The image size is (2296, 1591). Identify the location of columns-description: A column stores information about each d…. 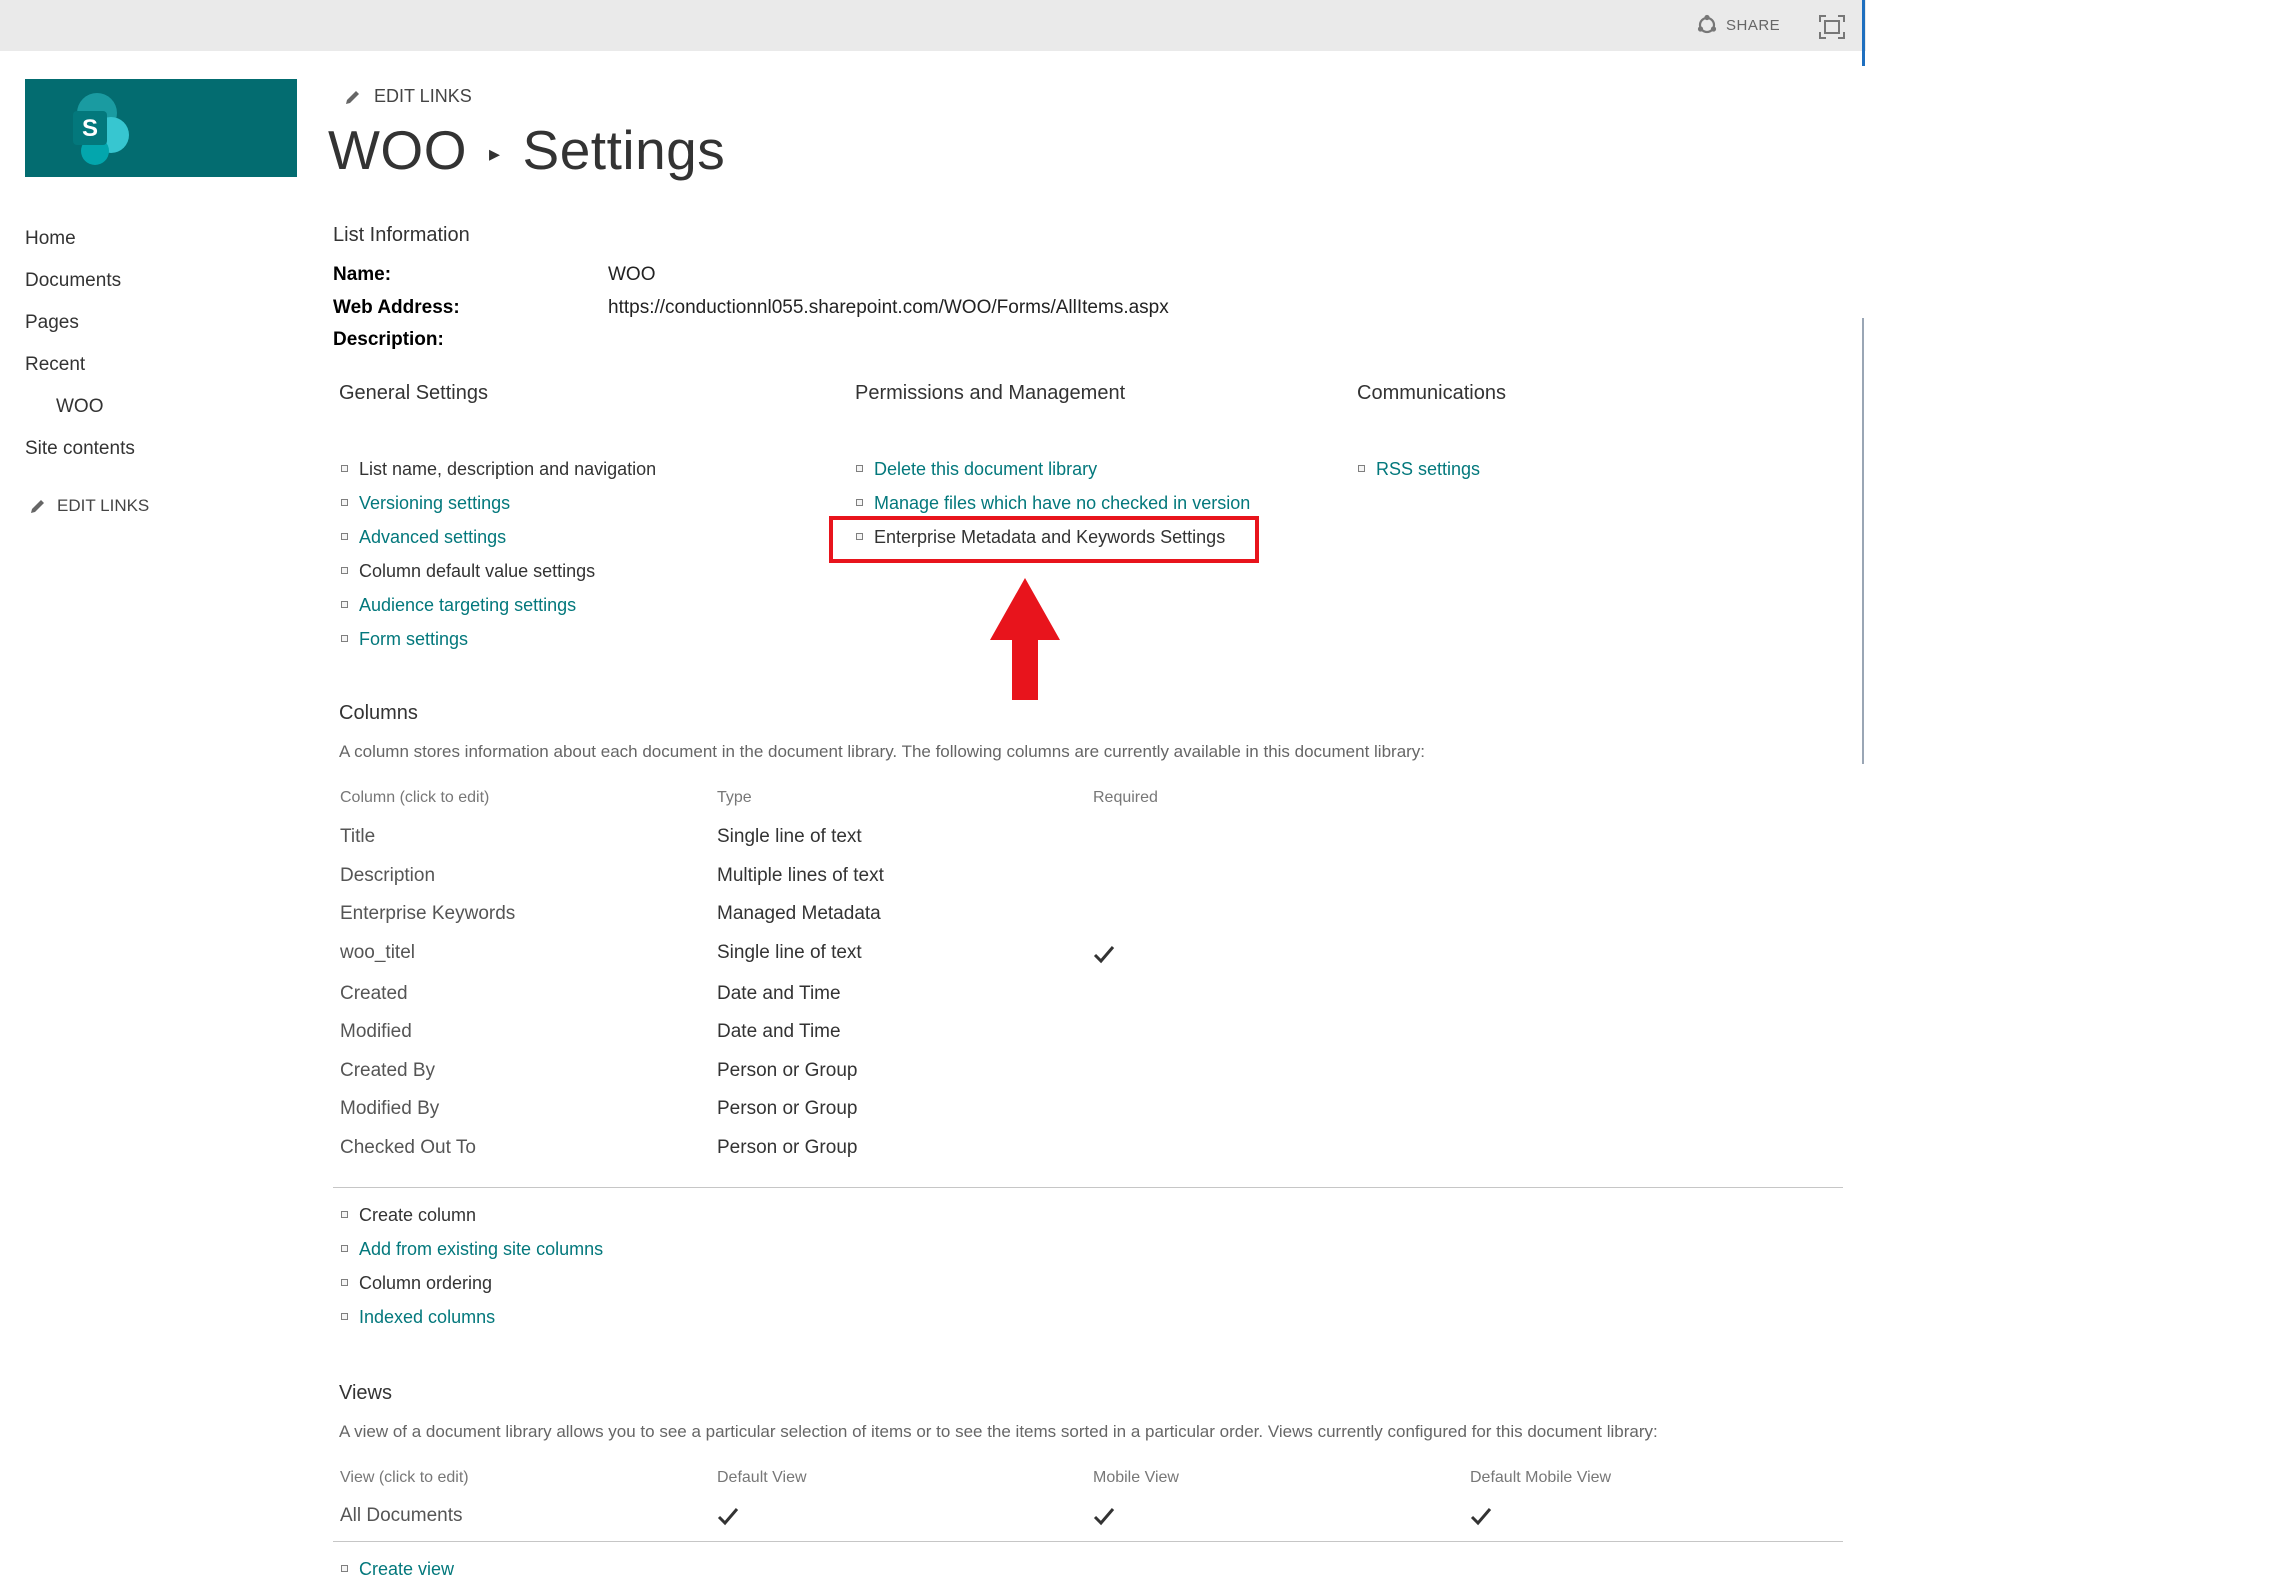
(882, 751).